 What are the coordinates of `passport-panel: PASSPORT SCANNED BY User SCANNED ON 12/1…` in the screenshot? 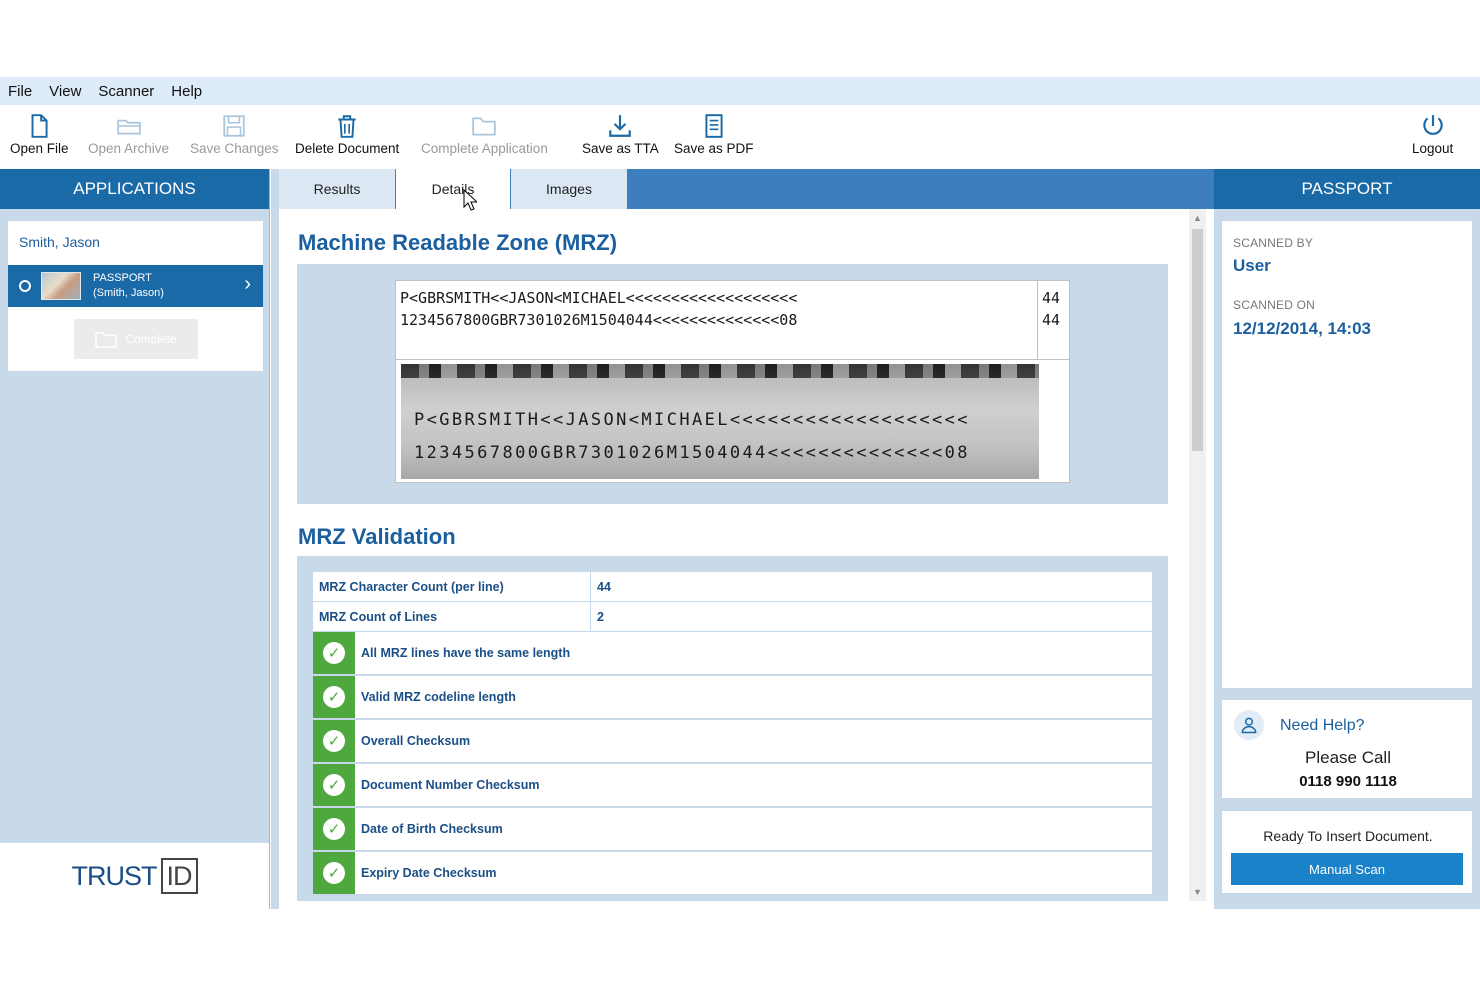 It's located at (1347, 539).